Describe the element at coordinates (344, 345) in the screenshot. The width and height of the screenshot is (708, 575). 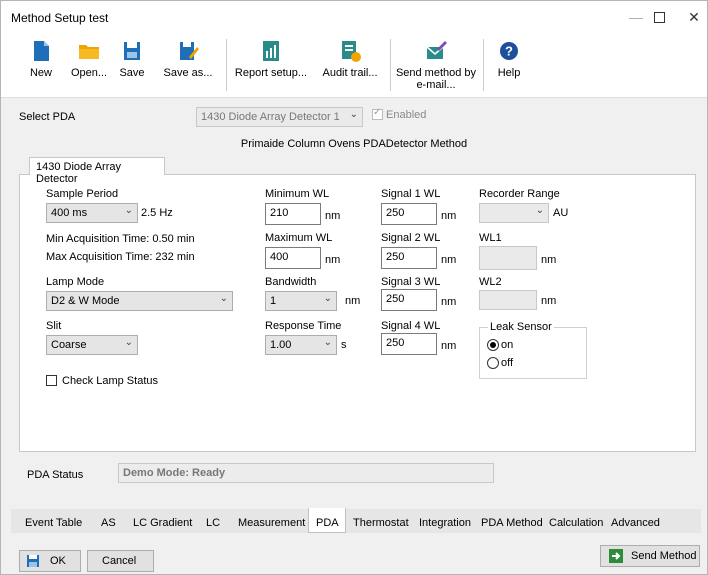
I see `response-time-unit: s` at that location.